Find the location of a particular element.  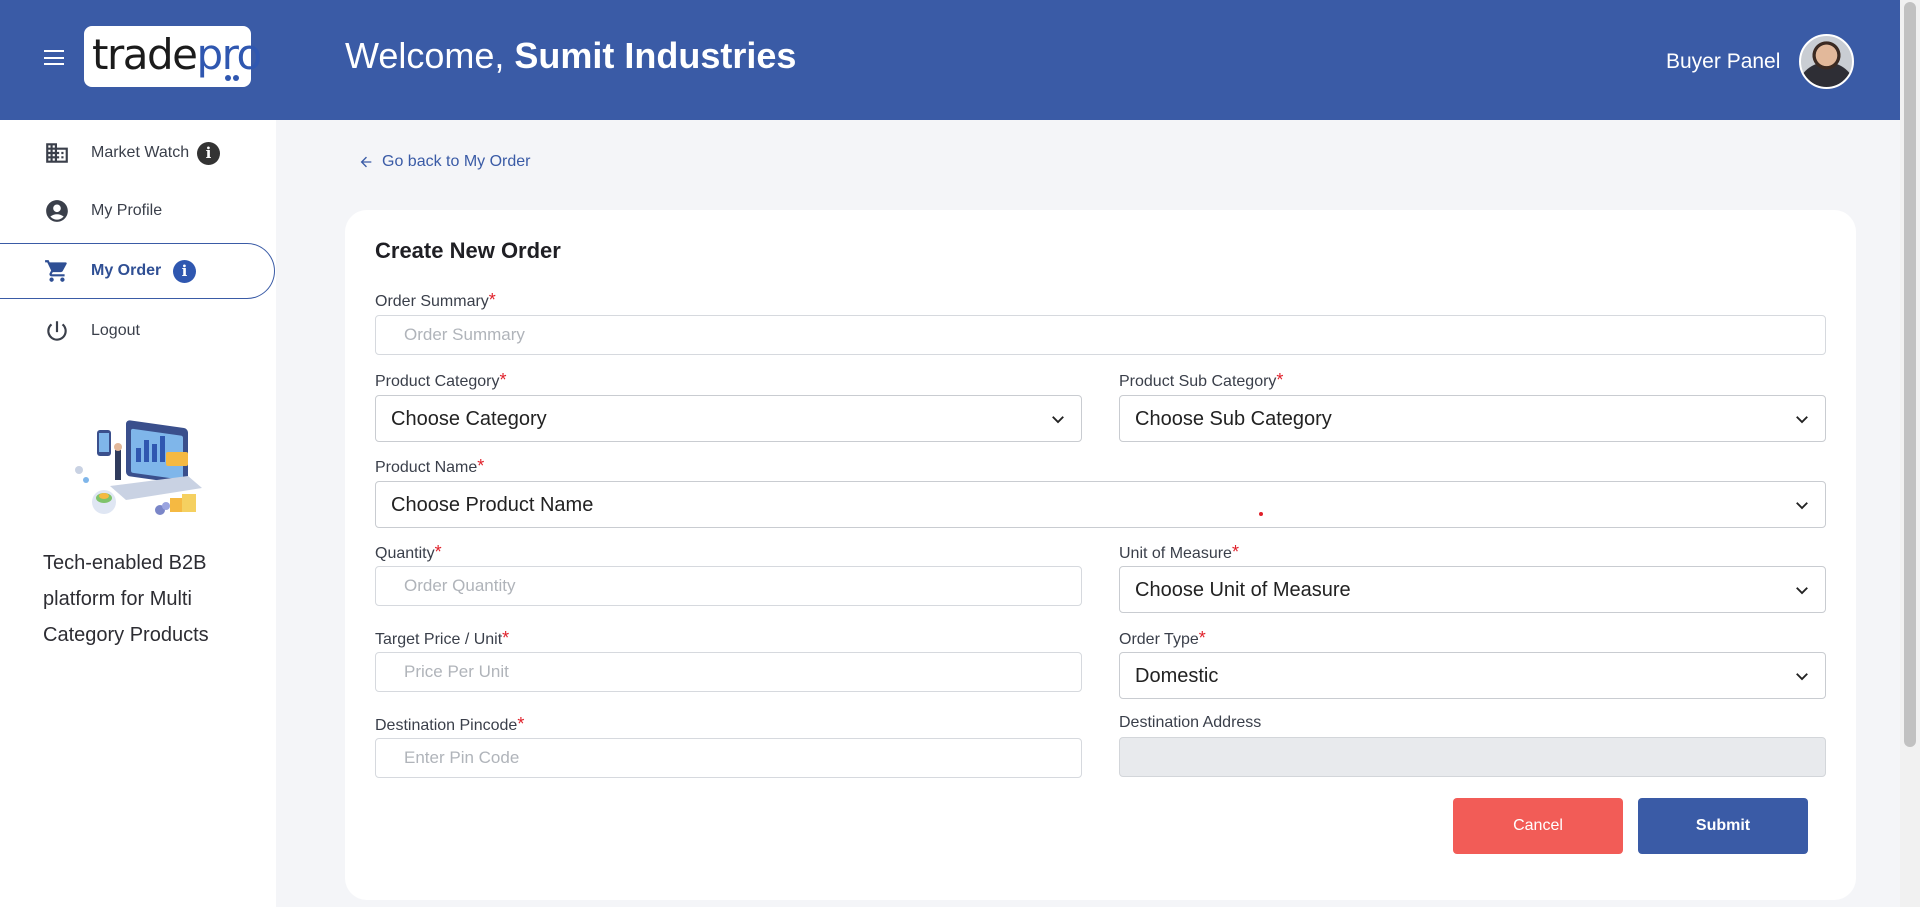

logo-text-pro: pro is located at coordinates (229, 54).